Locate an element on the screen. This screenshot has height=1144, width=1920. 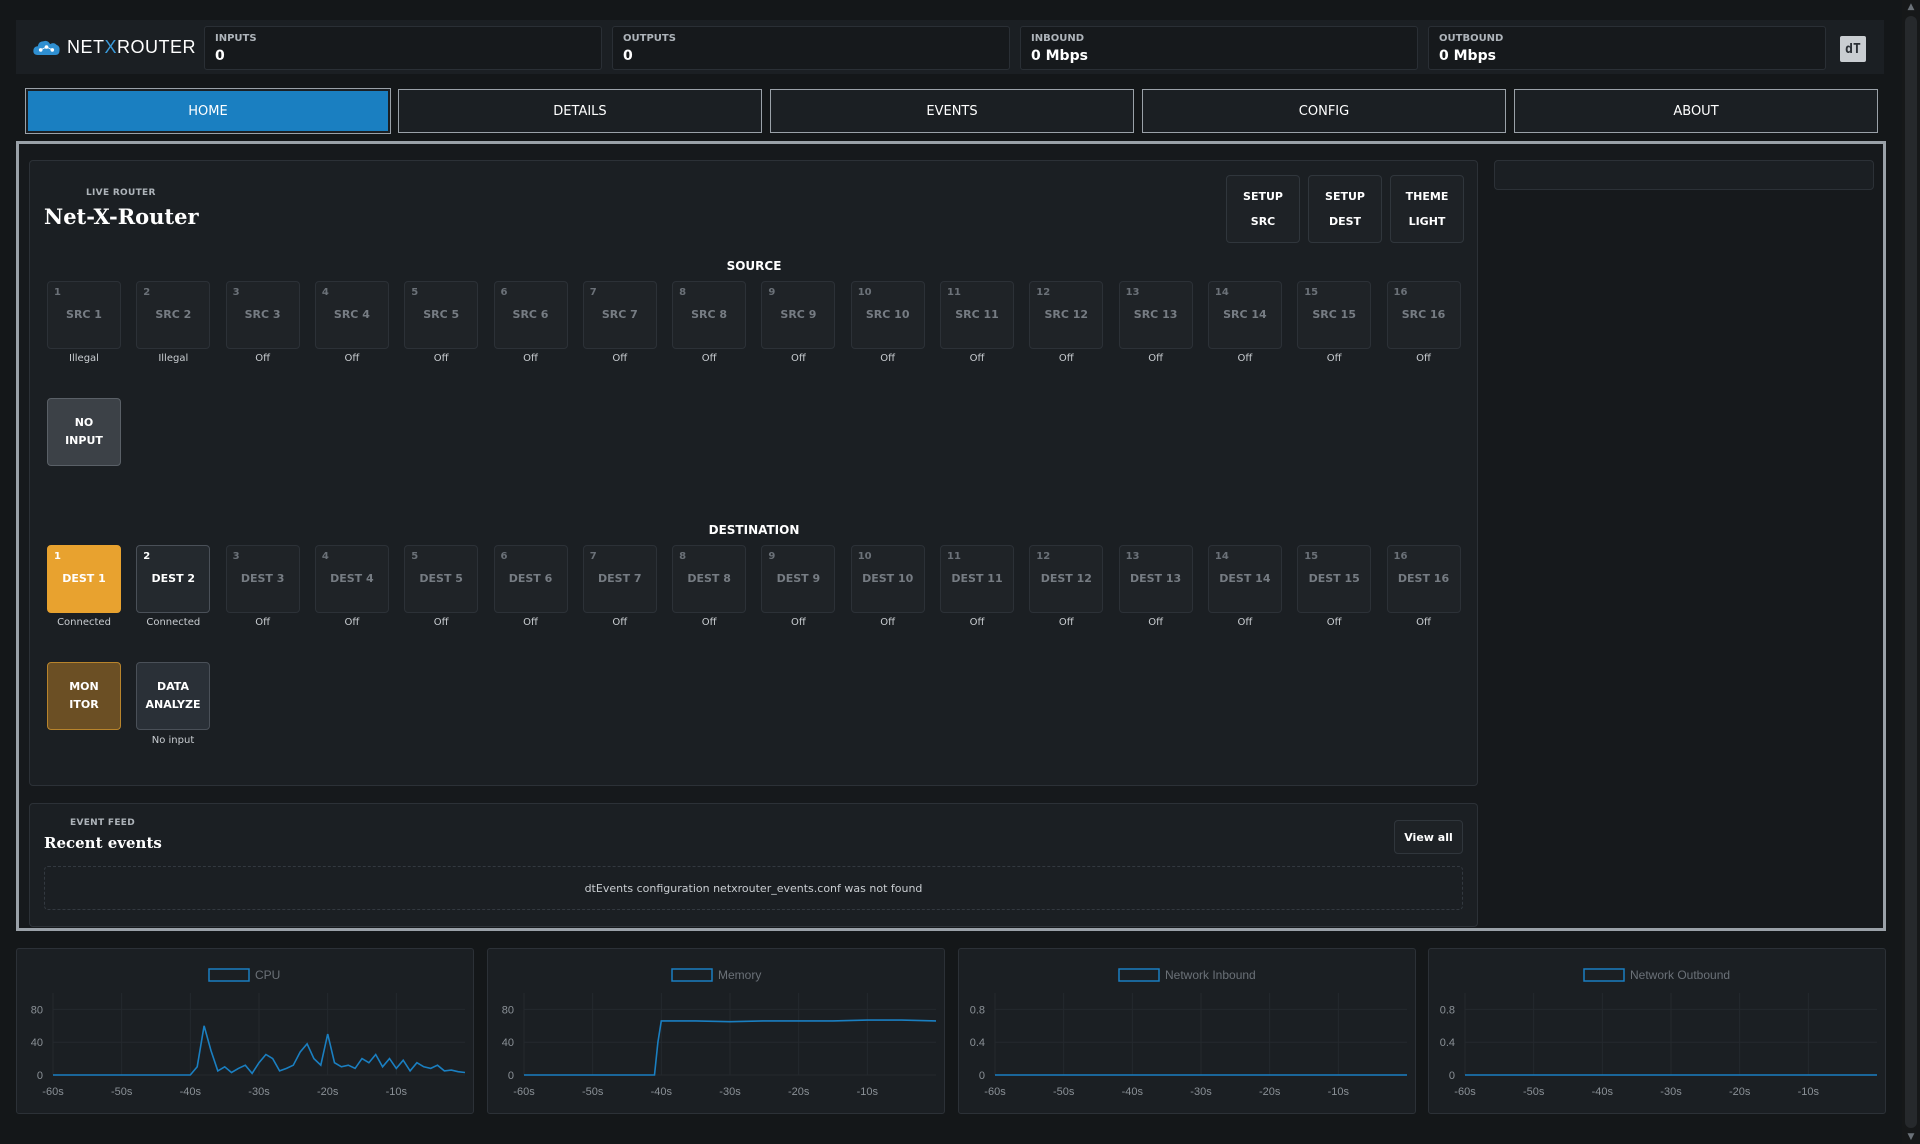
tile-label: SRC 6 is located at coordinates (530, 314).